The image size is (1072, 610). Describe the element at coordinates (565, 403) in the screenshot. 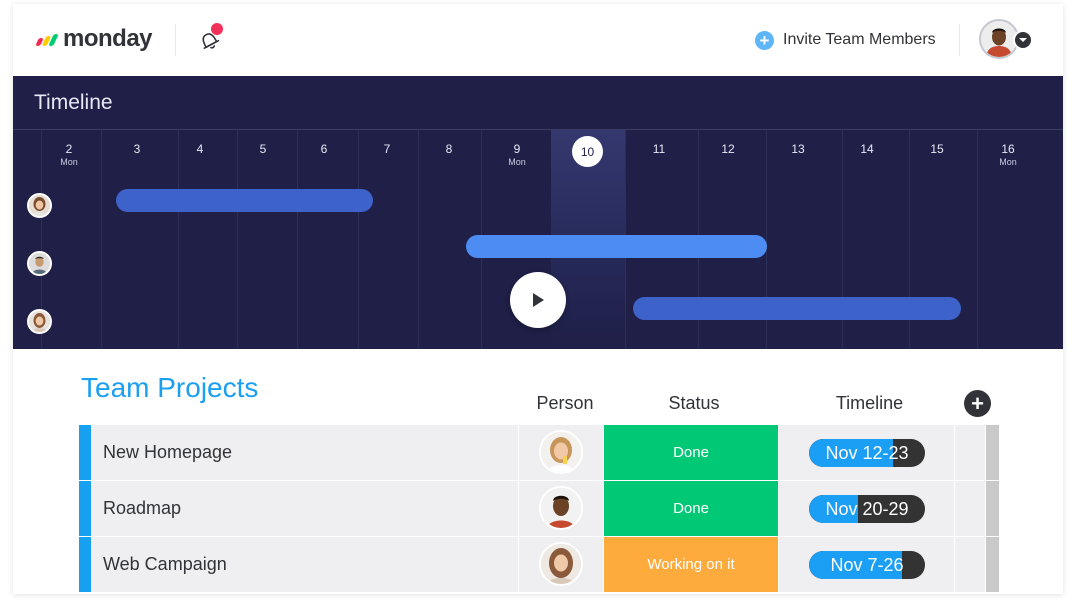

I see `column-header-person: Person` at that location.